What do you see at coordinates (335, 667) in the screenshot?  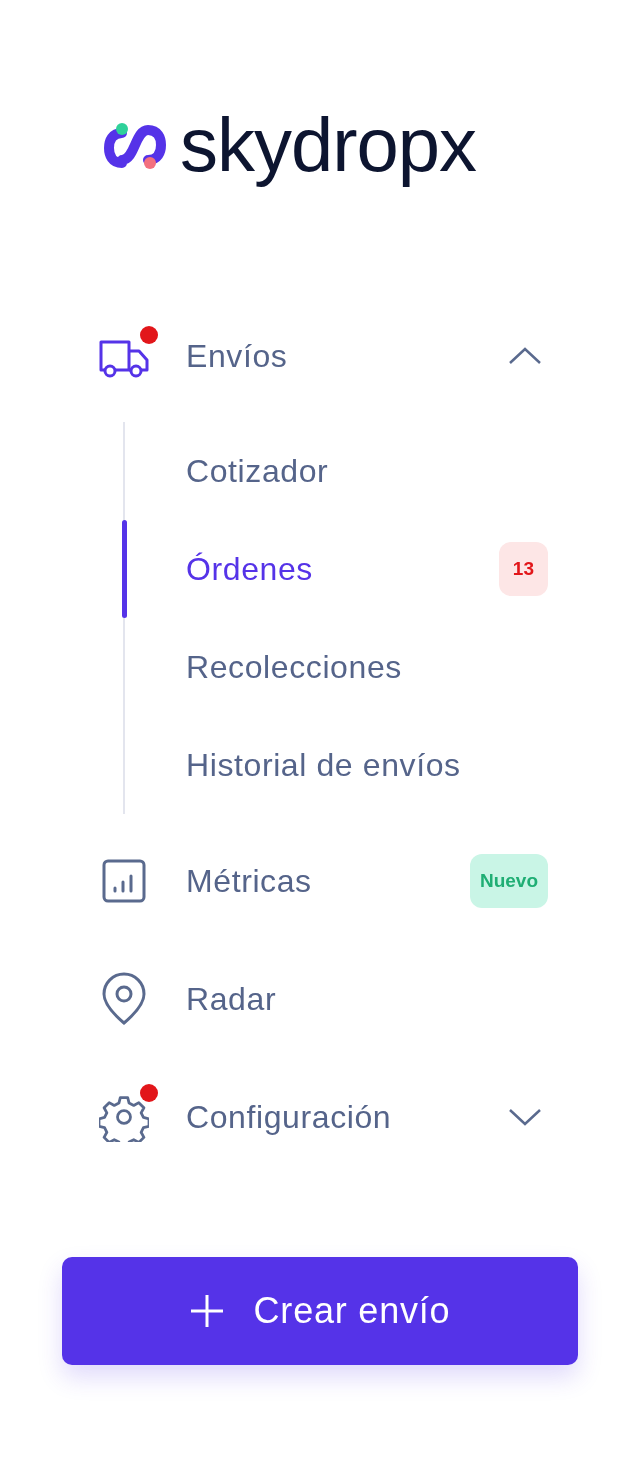 I see `submenu-item: Recolecciones` at bounding box center [335, 667].